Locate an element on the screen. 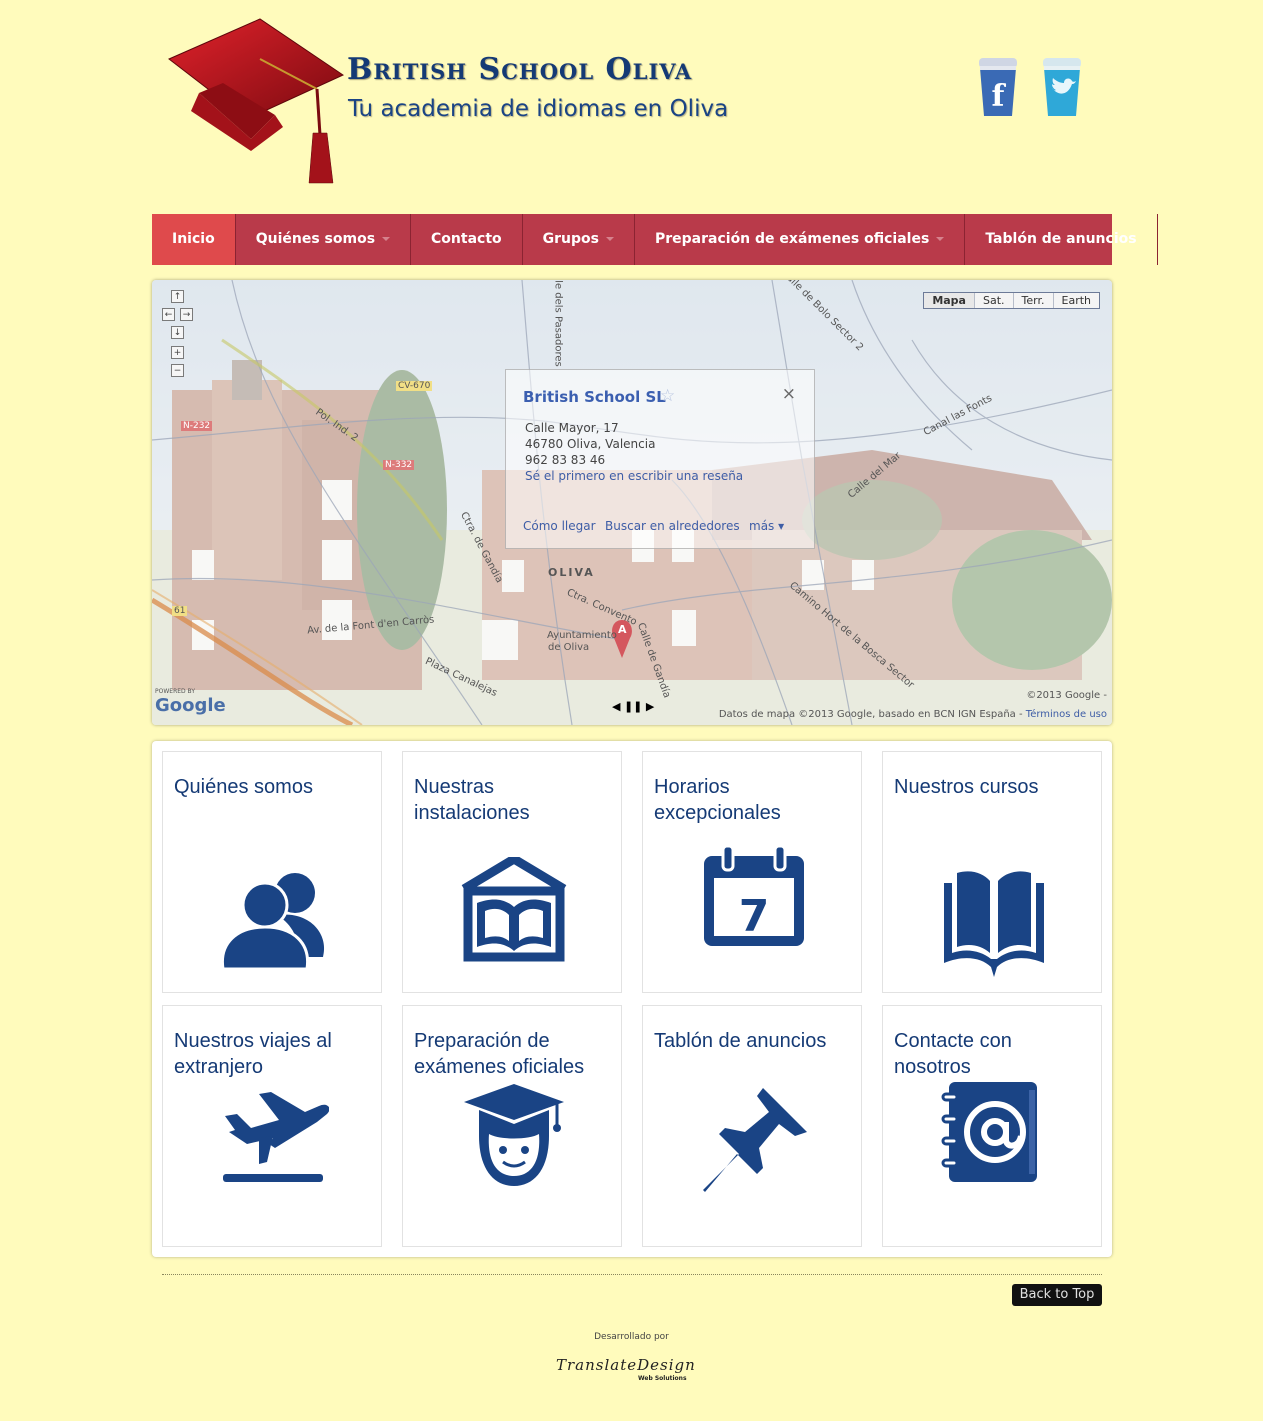  twitter-icon is located at coordinates (1062, 87).